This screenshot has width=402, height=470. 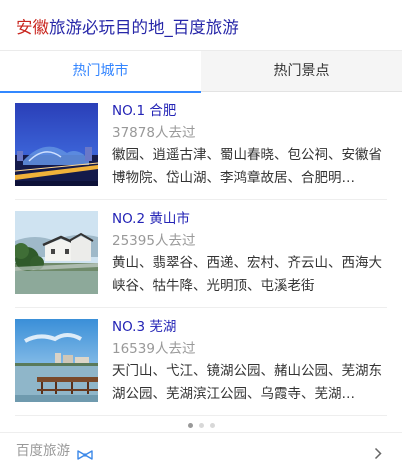 I want to click on city-name: 芜湖, so click(x=162, y=327).